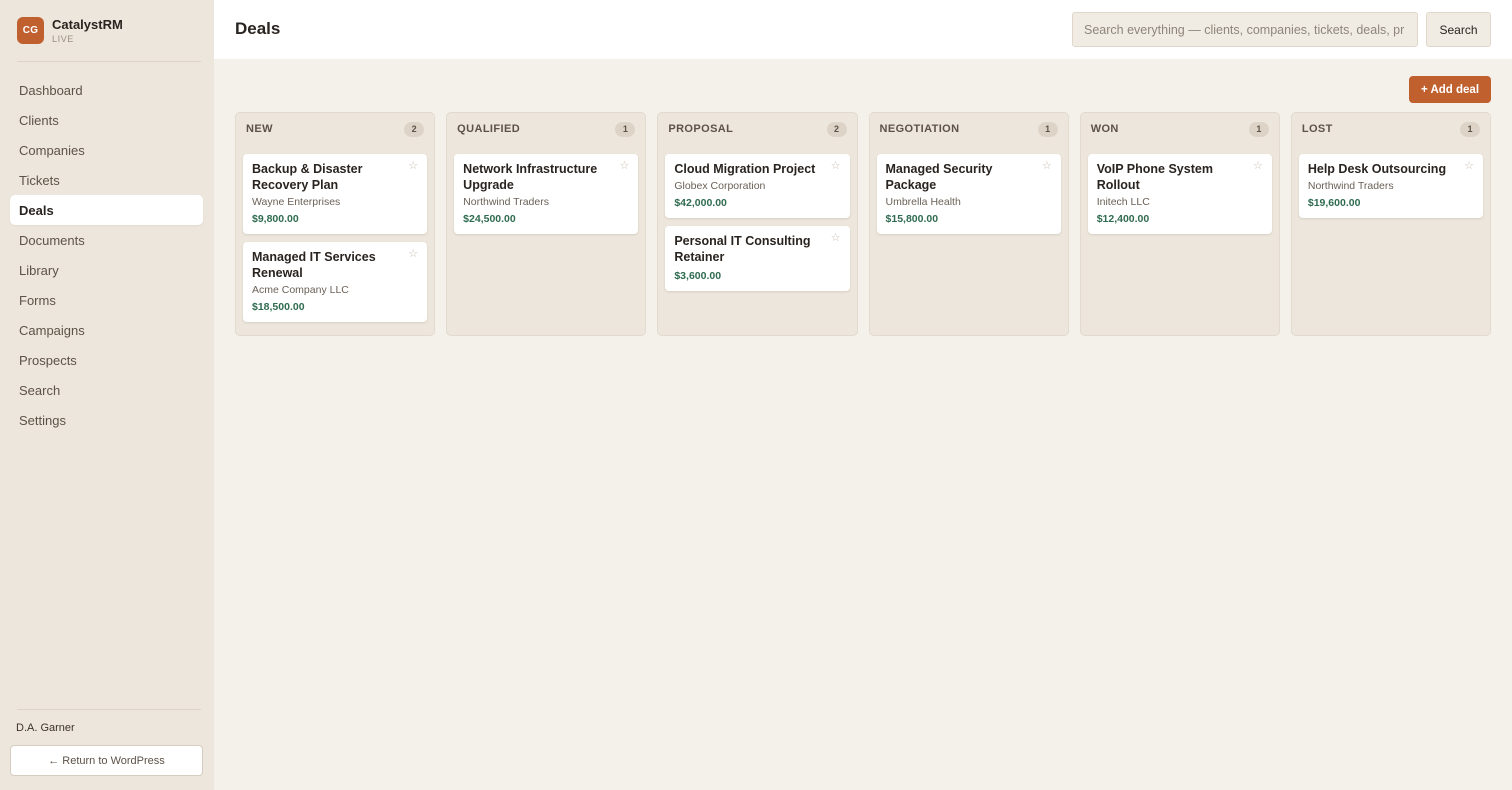  I want to click on deal-company: Wayne Enterprises, so click(296, 202).